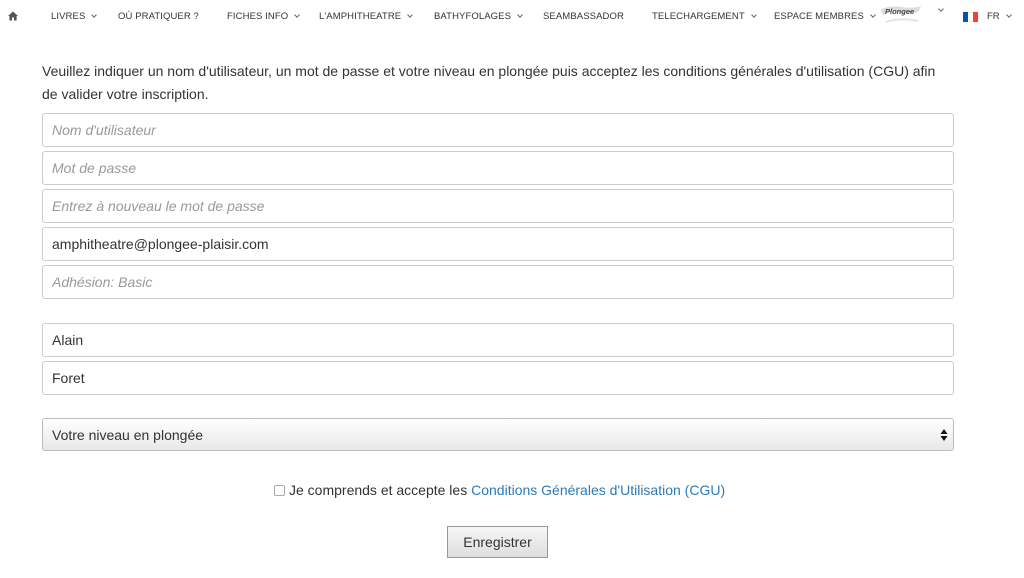  I want to click on nav-item-label: LIVRES, so click(68, 16).